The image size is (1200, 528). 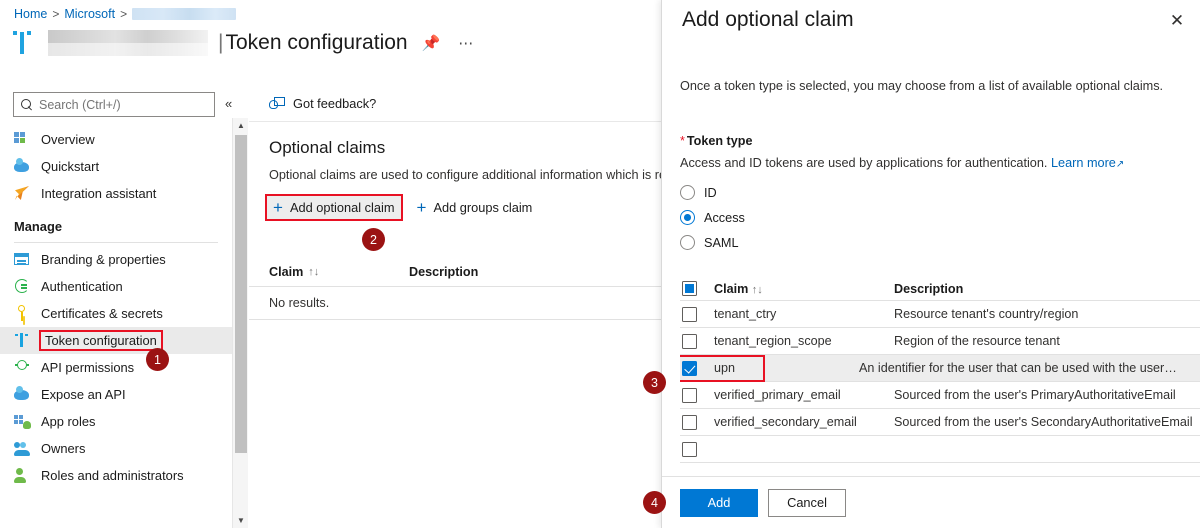 What do you see at coordinates (334, 207) in the screenshot?
I see `add-optional-claim-command: + Add optional claim` at bounding box center [334, 207].